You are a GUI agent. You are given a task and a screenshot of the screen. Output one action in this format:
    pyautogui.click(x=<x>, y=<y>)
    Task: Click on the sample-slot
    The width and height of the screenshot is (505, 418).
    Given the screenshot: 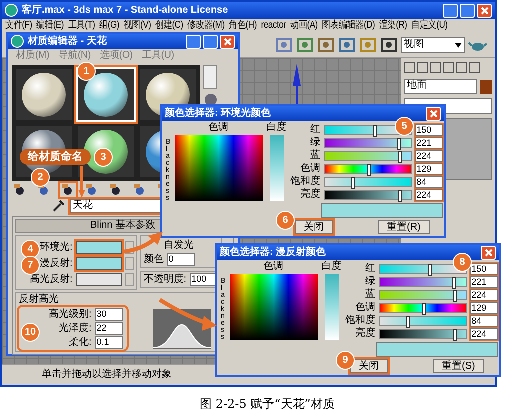 What is the action you would take?
    pyautogui.click(x=44, y=94)
    